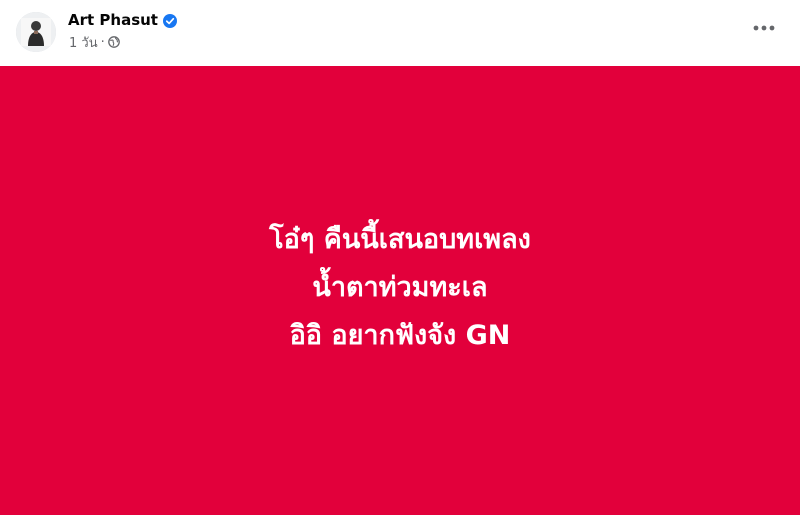 The width and height of the screenshot is (800, 515). I want to click on avatar-image, so click(36, 32).